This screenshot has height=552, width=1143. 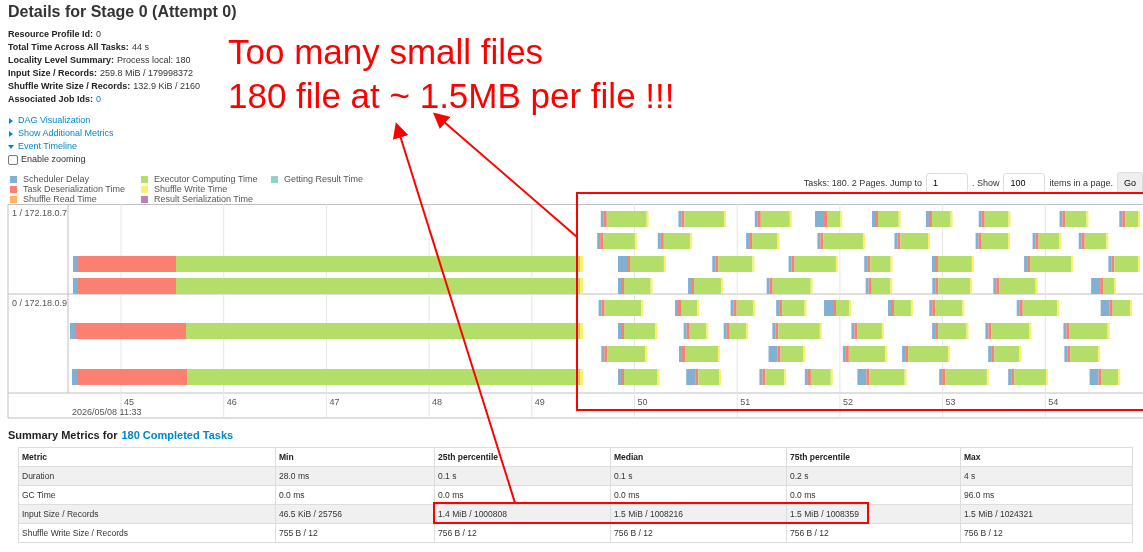 What do you see at coordinates (642, 402) in the screenshot?
I see `axis-tick-label: 50` at bounding box center [642, 402].